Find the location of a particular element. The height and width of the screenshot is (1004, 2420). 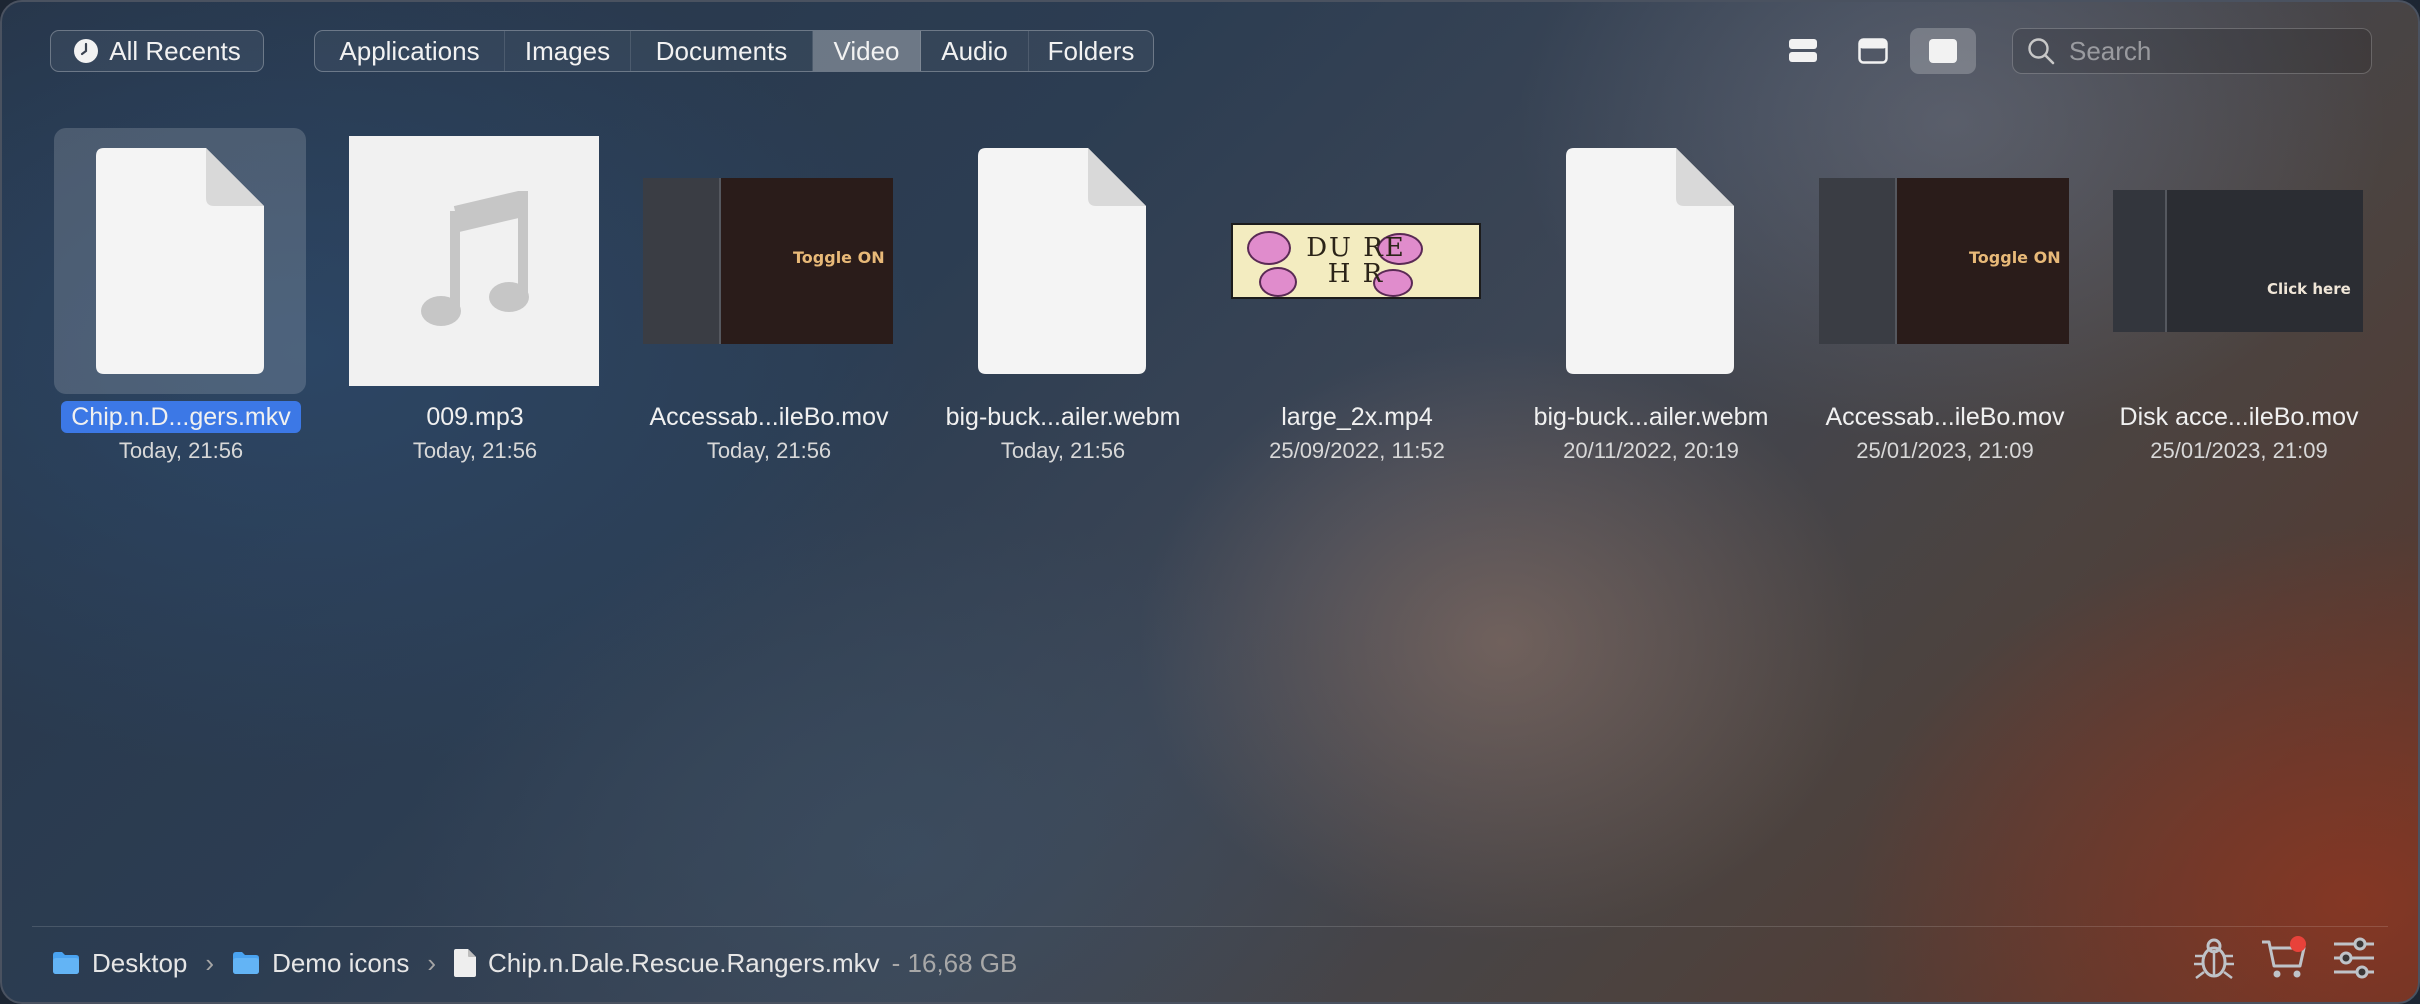

banner-line-1: DU RE is located at coordinates (1356, 248).